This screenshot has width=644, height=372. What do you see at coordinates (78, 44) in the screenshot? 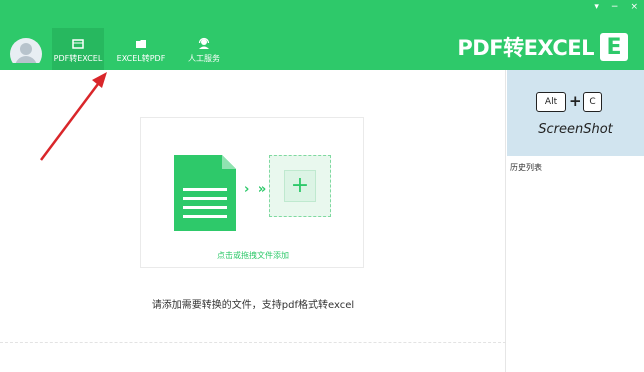
I see `pdf-to-excel-icon` at bounding box center [78, 44].